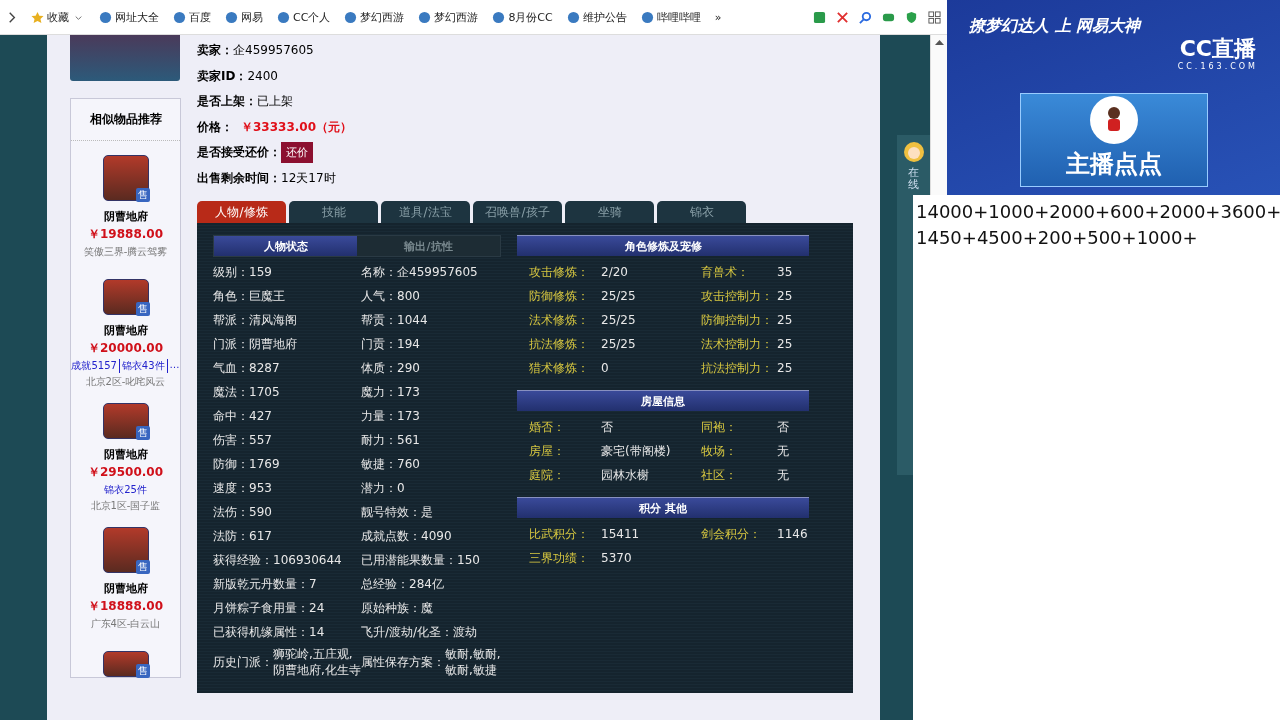 The image size is (1280, 720). I want to click on stat-value: 0, so click(605, 368).